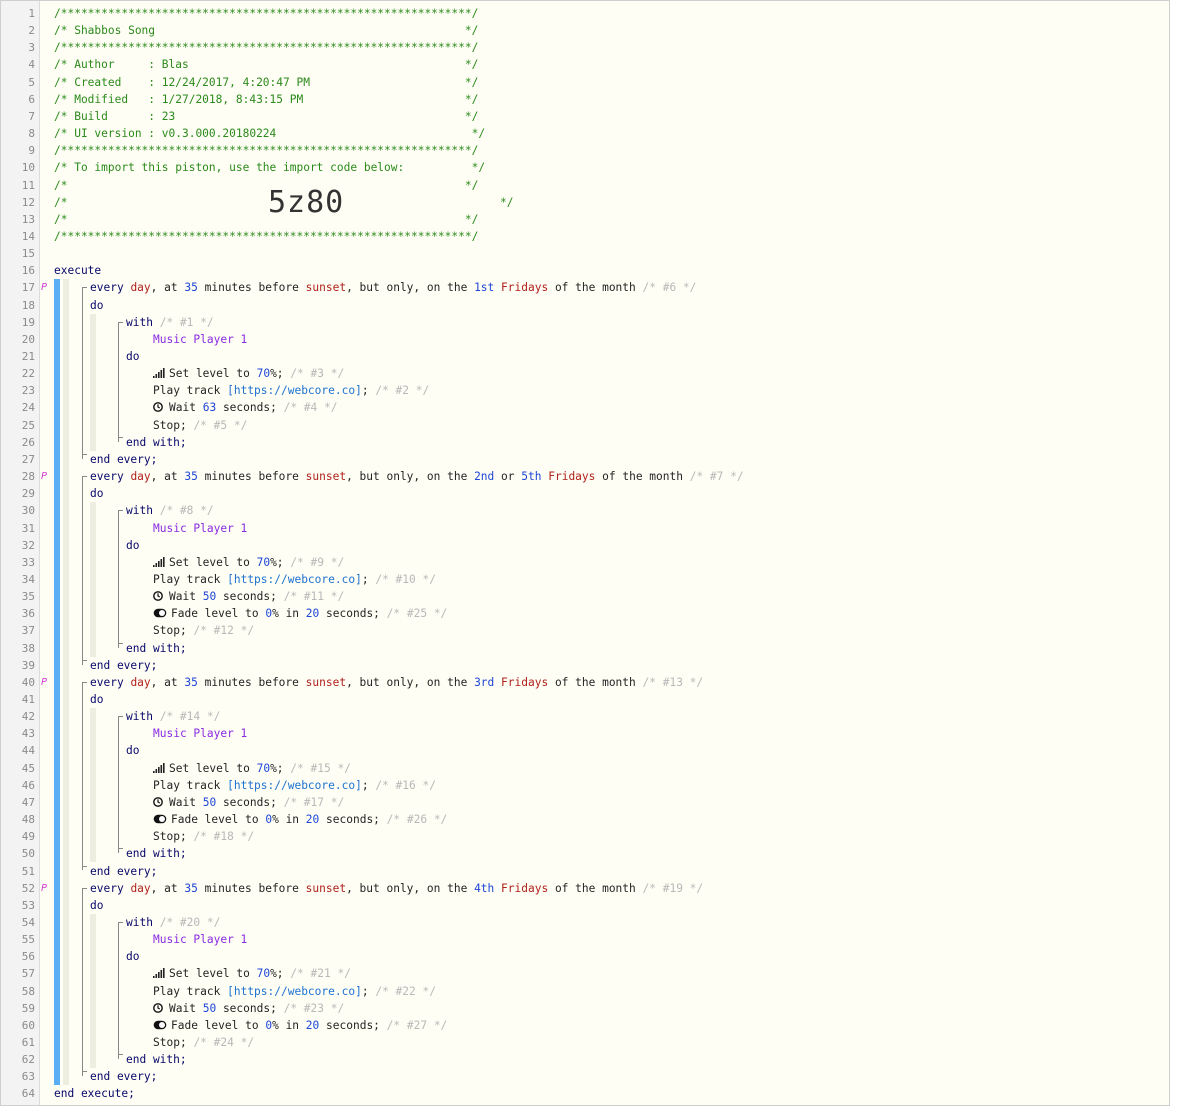  Describe the element at coordinates (215, 1025) in the screenshot. I see `code-token: Fade level to` at that location.